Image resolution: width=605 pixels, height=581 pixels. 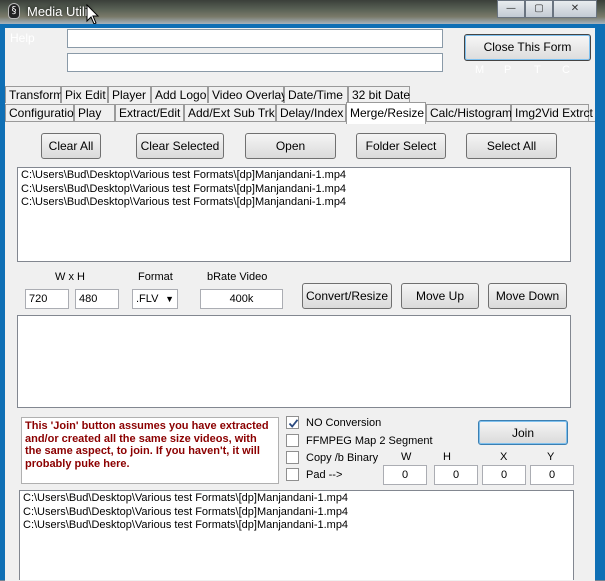 What do you see at coordinates (290, 146) in the screenshot?
I see `open-button: Open` at bounding box center [290, 146].